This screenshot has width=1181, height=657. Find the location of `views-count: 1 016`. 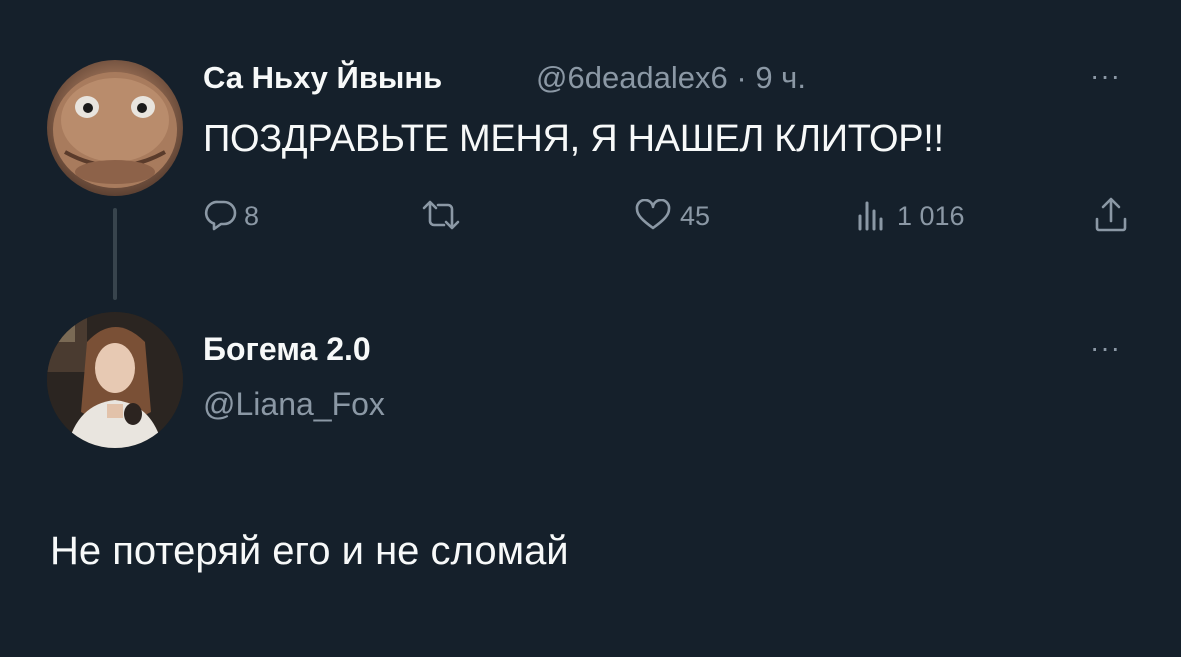

views-count: 1 016 is located at coordinates (931, 216).